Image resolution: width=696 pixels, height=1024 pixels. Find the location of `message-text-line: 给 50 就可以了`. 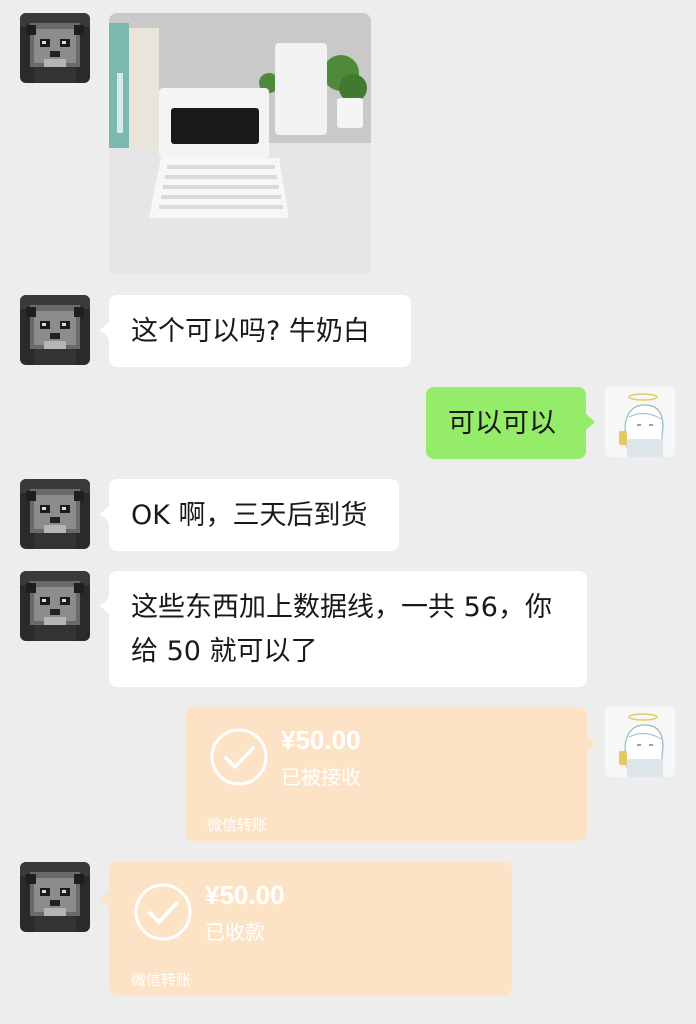

message-text-line: 给 50 就可以了 is located at coordinates (224, 651).